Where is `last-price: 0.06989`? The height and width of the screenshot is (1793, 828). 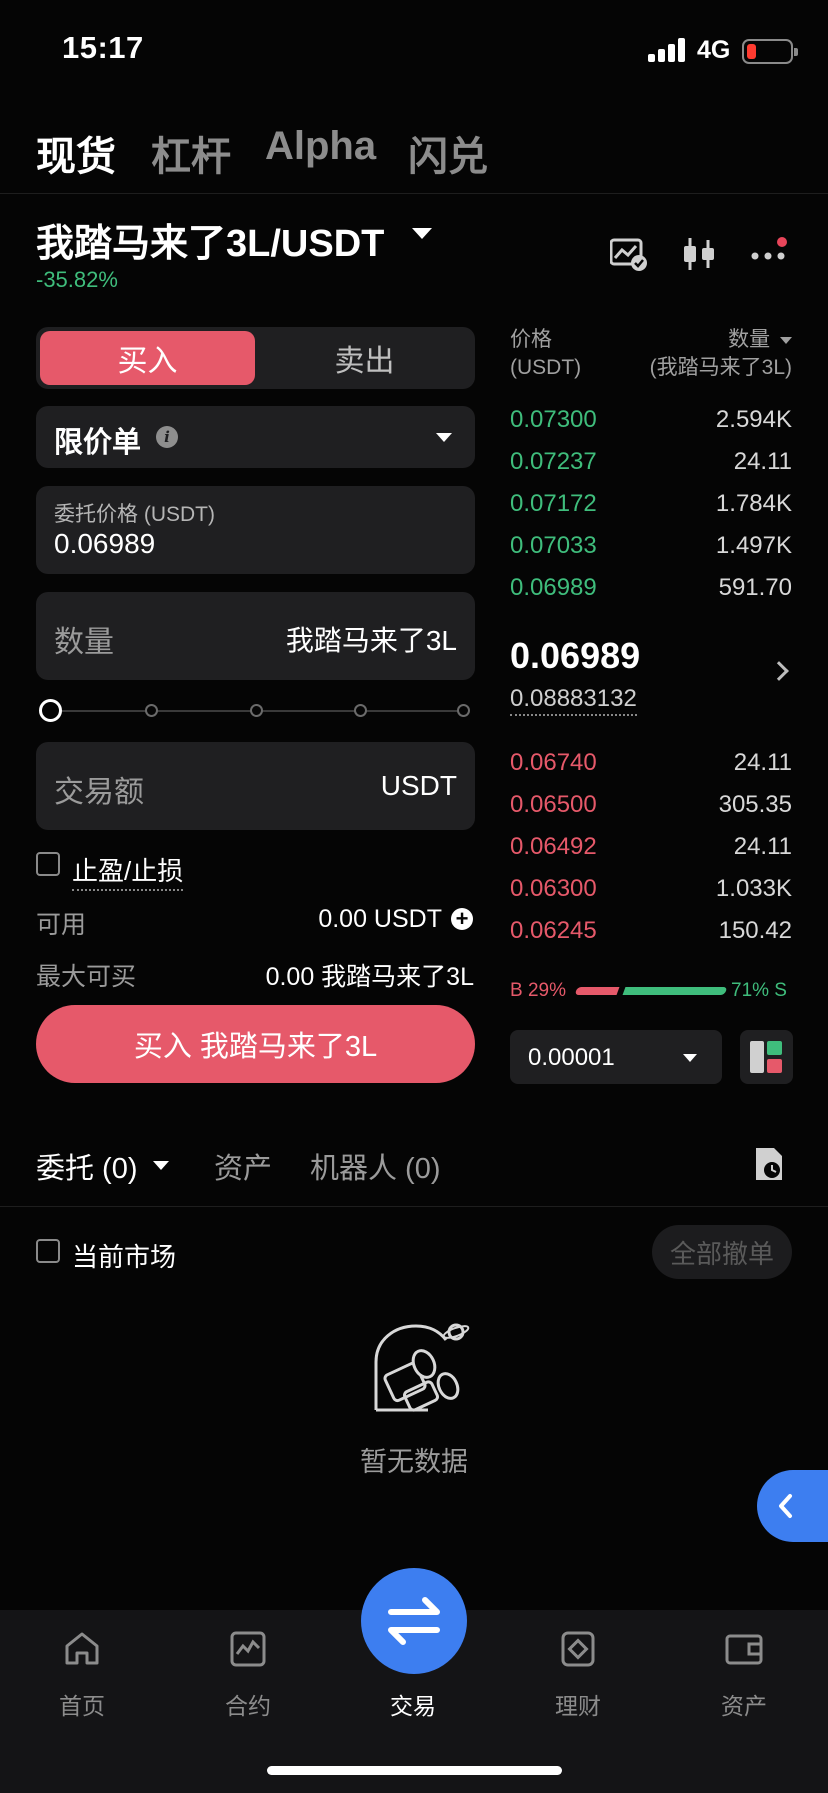
last-price: 0.06989 is located at coordinates (575, 656).